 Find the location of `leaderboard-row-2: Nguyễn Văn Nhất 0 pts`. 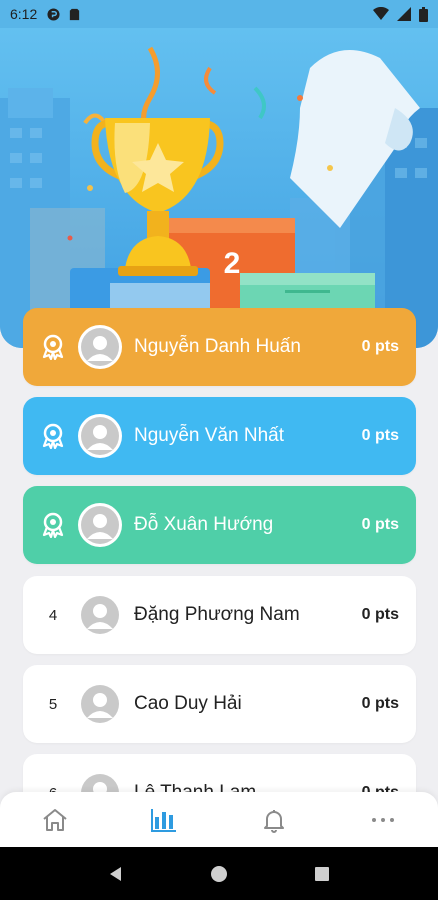

leaderboard-row-2: Nguyễn Văn Nhất 0 pts is located at coordinates (219, 436).